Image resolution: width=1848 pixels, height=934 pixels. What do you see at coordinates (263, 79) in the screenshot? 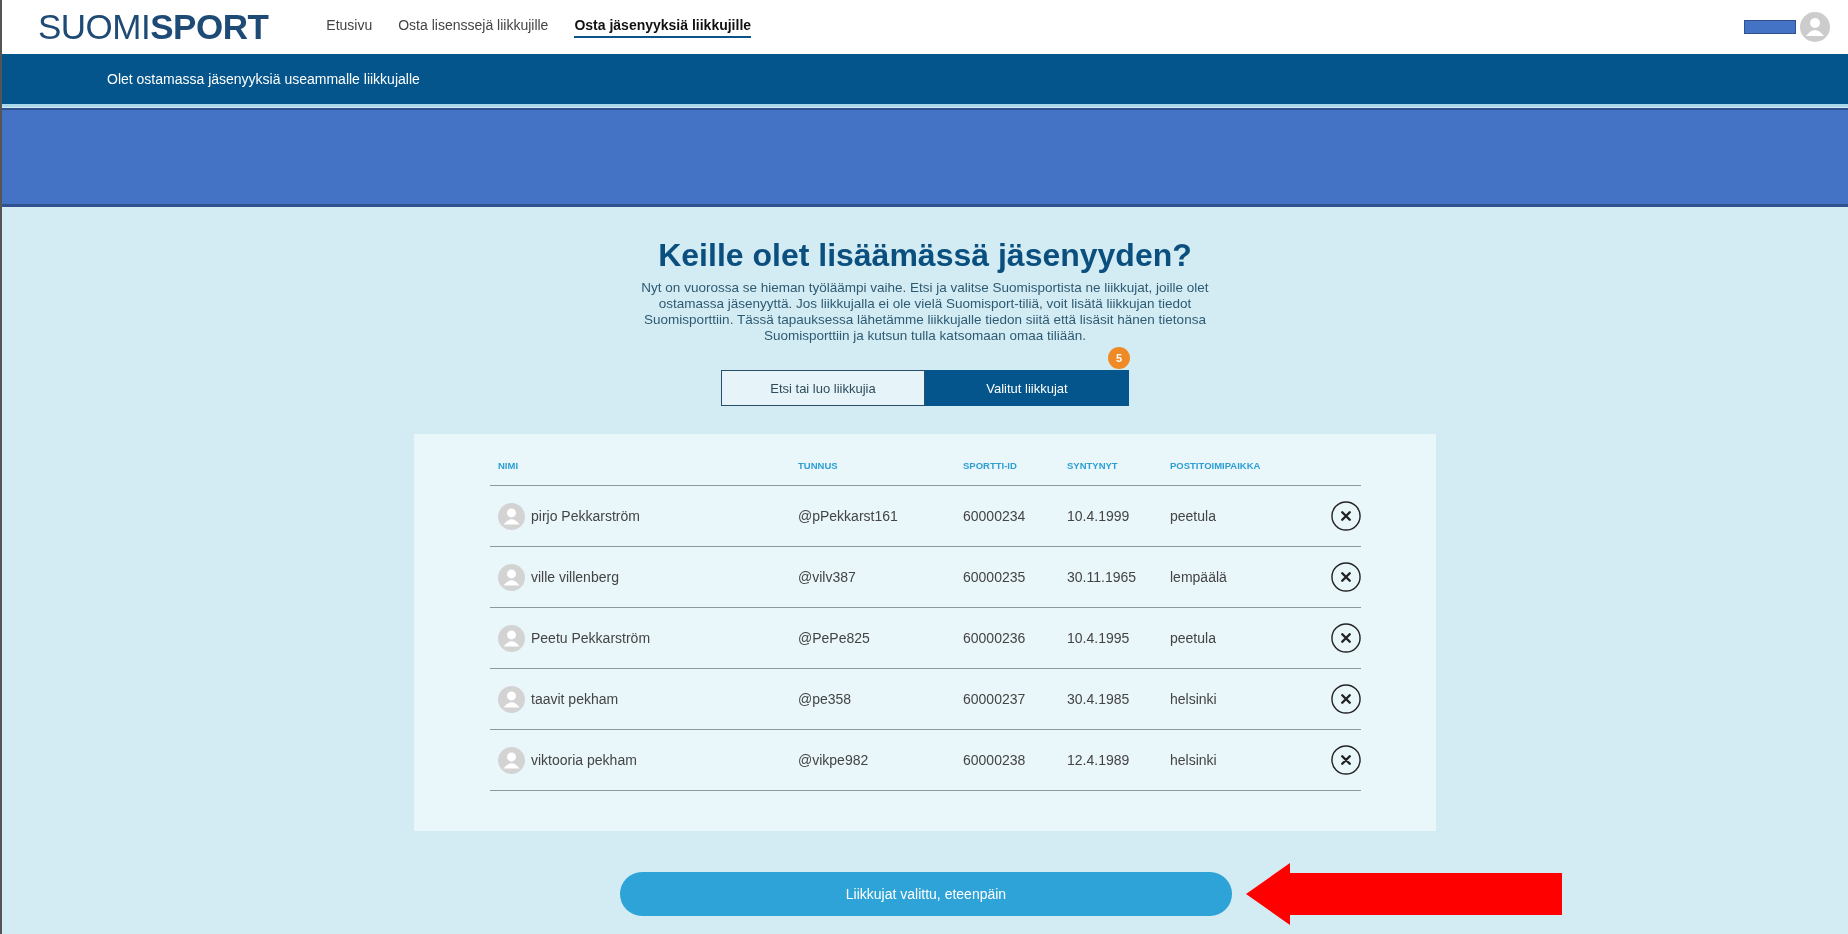
I see `subheader-text: Olet ostamassa jäsenyyksiä useammalle liikkujalle` at bounding box center [263, 79].